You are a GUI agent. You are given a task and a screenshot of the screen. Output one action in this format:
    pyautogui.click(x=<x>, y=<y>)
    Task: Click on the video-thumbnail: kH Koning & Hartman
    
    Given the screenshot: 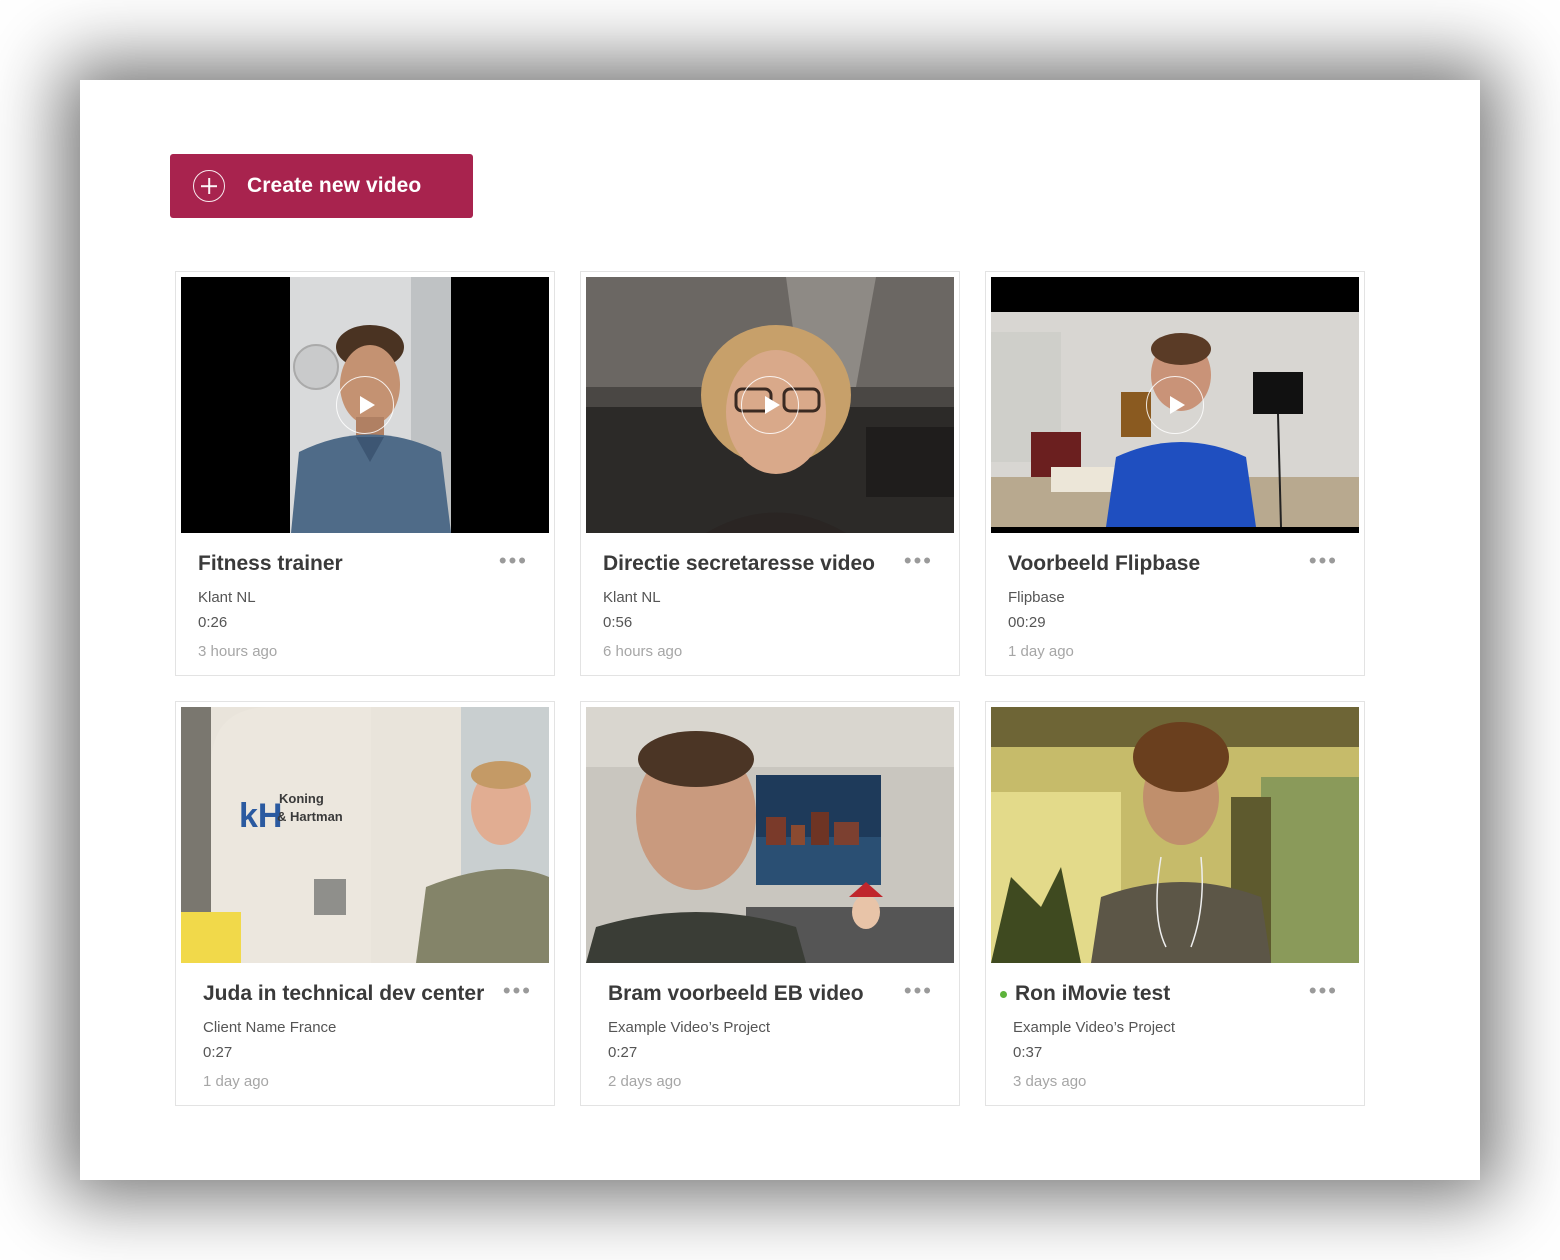 What is the action you would take?
    pyautogui.click(x=365, y=835)
    